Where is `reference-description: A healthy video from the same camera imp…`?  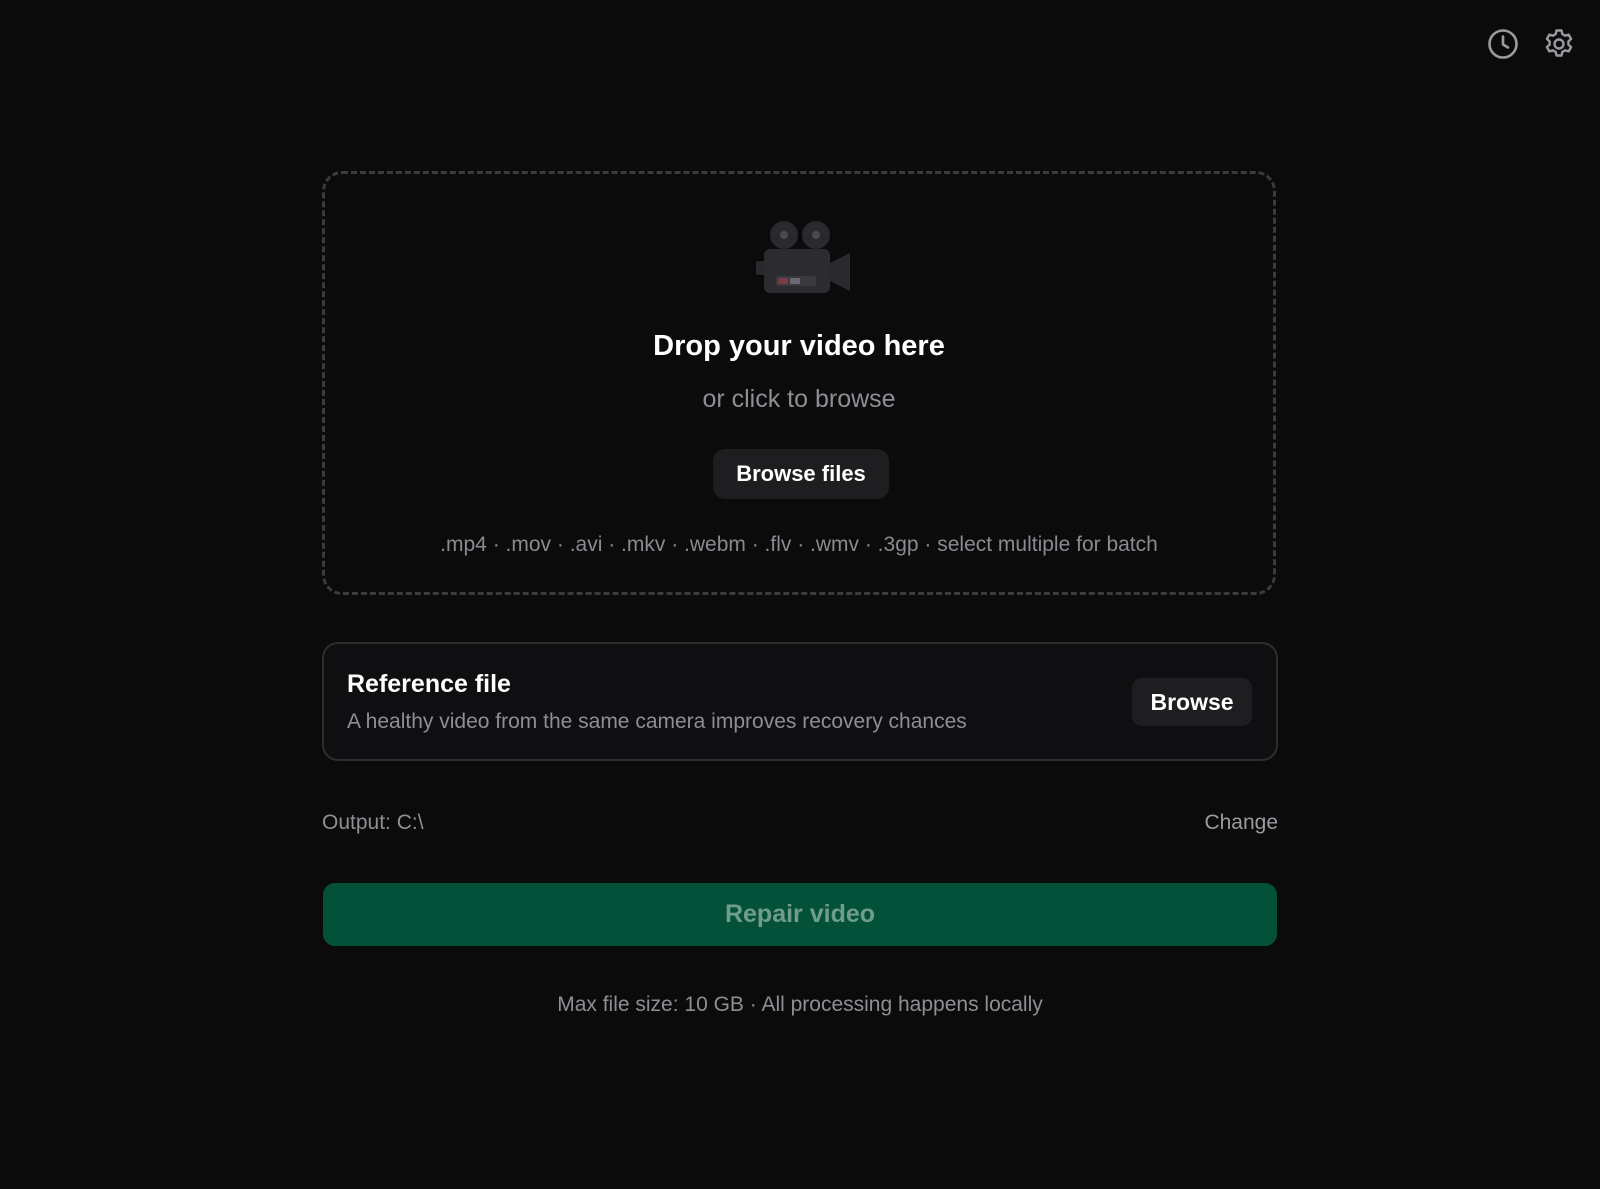
reference-description: A healthy video from the same camera imp… is located at coordinates (657, 721).